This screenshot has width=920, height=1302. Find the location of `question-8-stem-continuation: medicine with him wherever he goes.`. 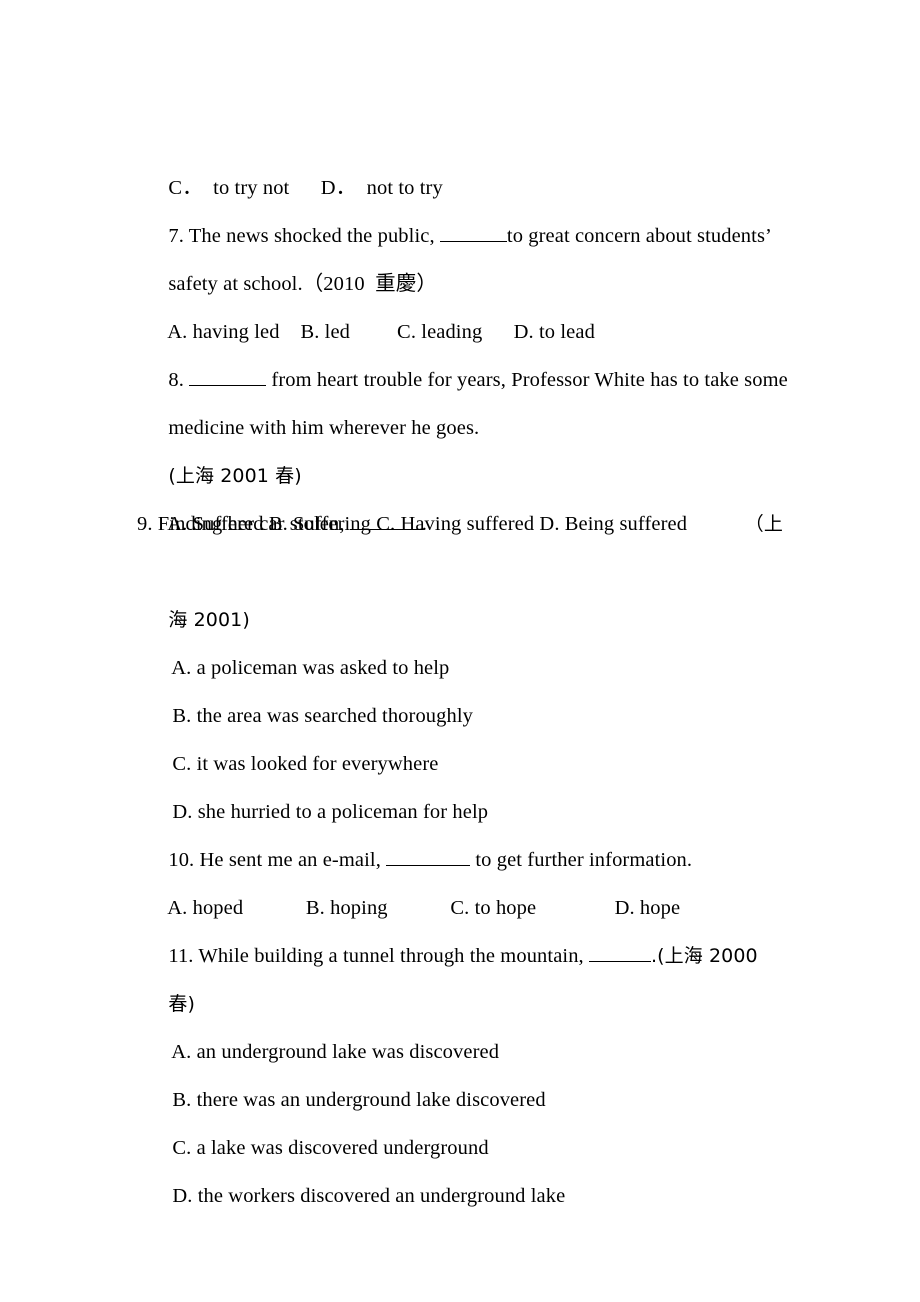

question-8-stem-continuation: medicine with him wherever he goes. is located at coordinates (324, 428).